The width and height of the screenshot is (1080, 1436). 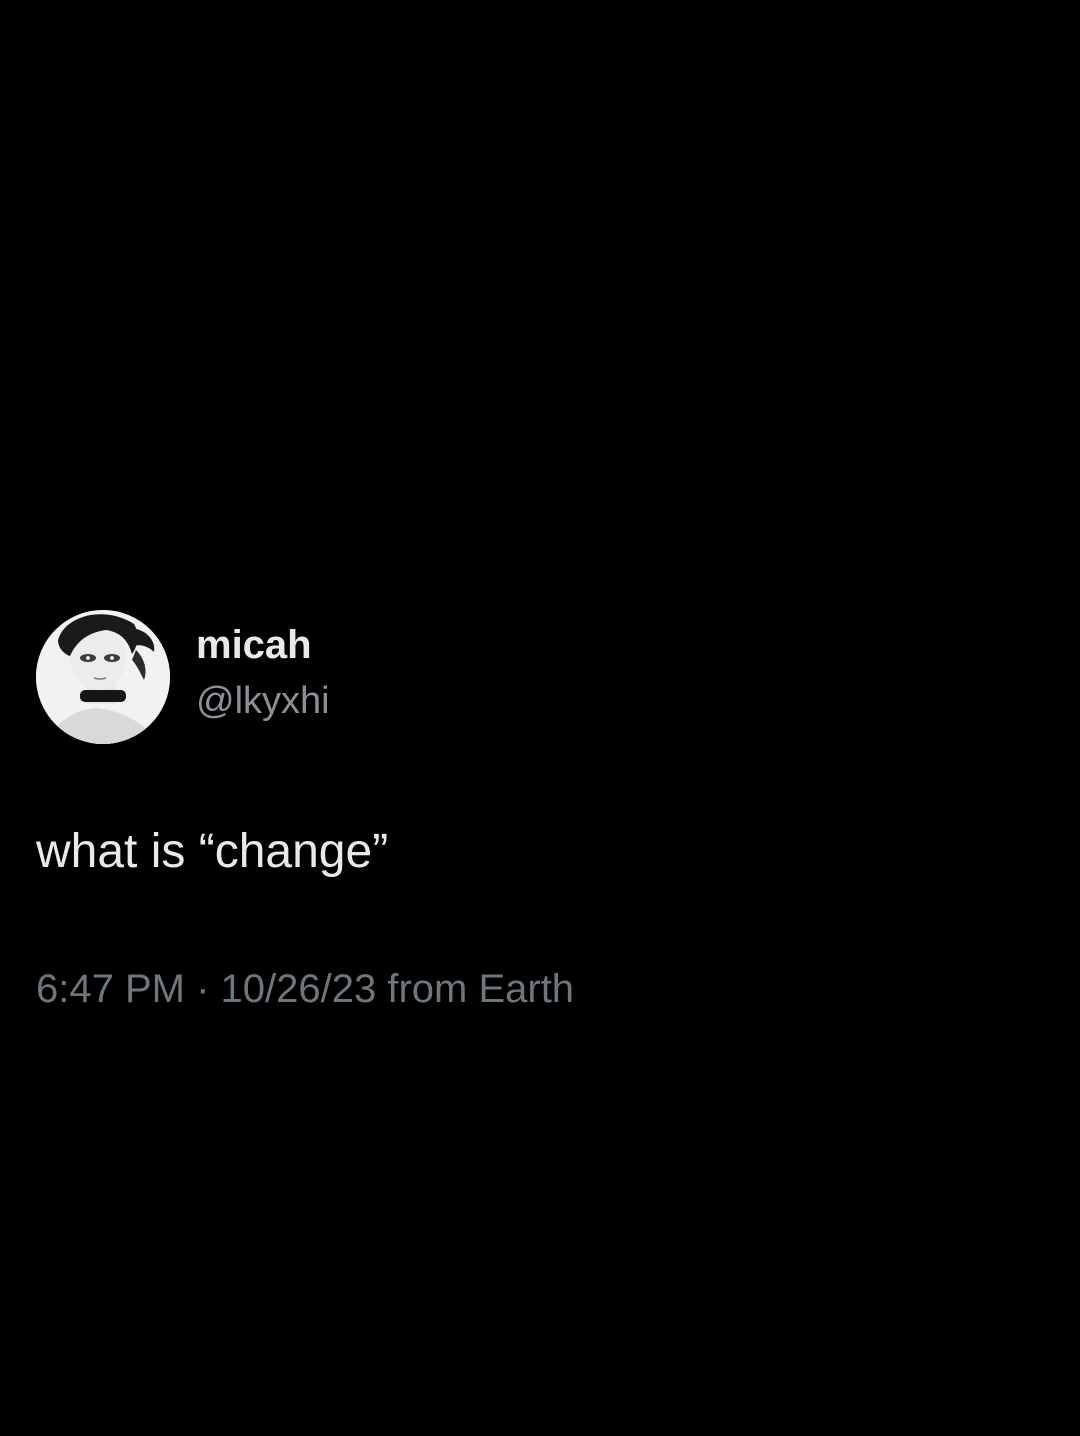 What do you see at coordinates (536, 677) in the screenshot?
I see `tweet-header: micah @lkyxhi` at bounding box center [536, 677].